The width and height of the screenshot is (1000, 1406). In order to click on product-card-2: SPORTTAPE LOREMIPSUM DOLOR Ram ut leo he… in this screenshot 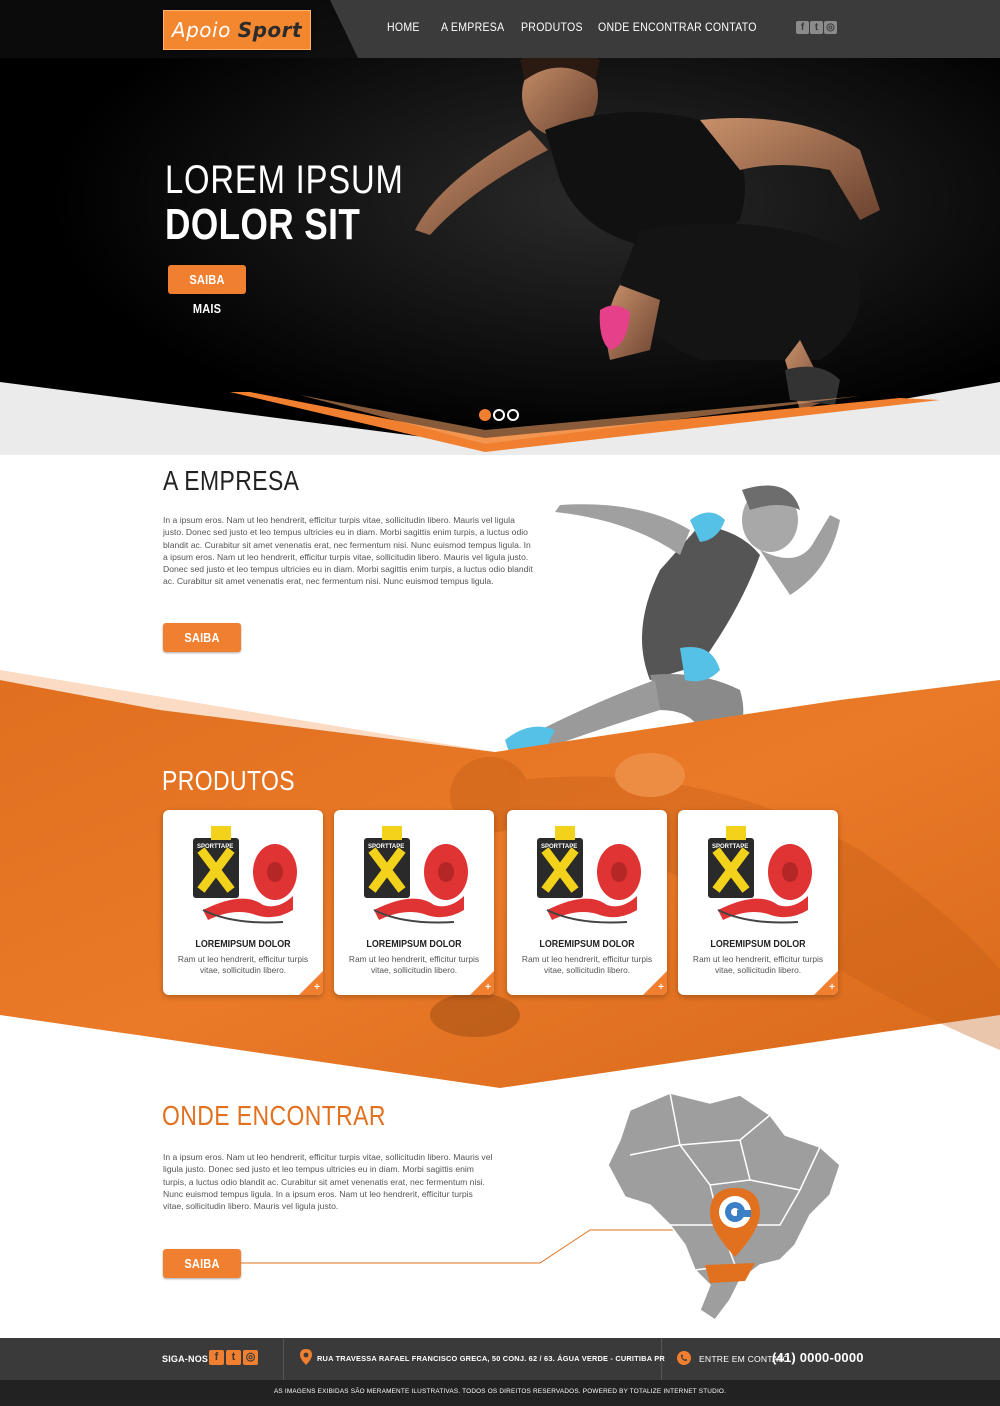, I will do `click(414, 902)`.